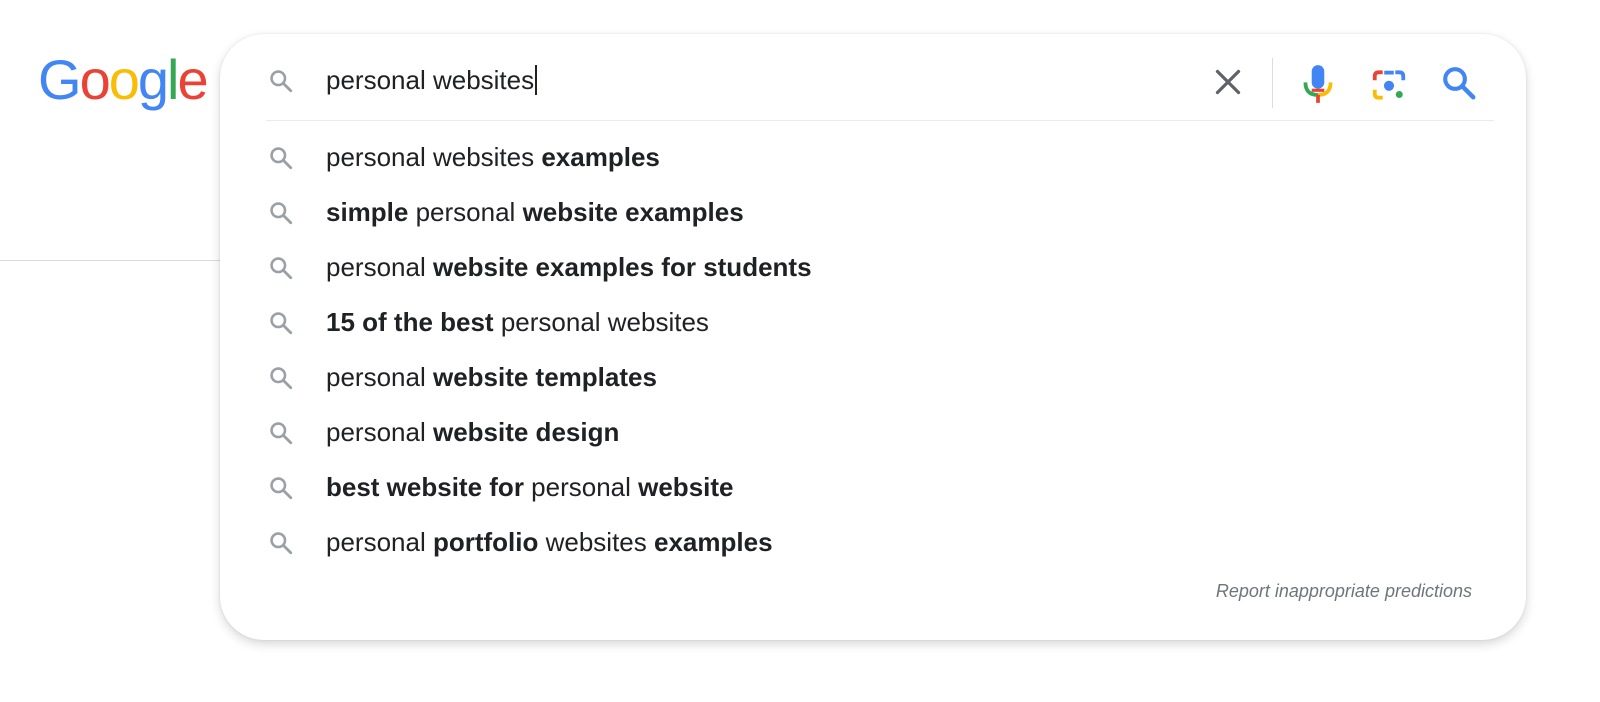  I want to click on suggestion-item: simple personal website examples, so click(873, 212).